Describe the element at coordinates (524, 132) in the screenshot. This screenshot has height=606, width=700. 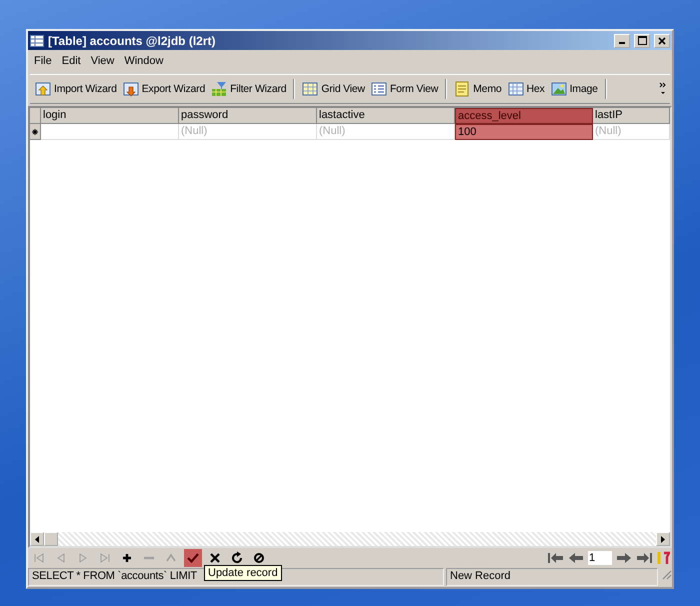
I see `table-cell: 100` at that location.